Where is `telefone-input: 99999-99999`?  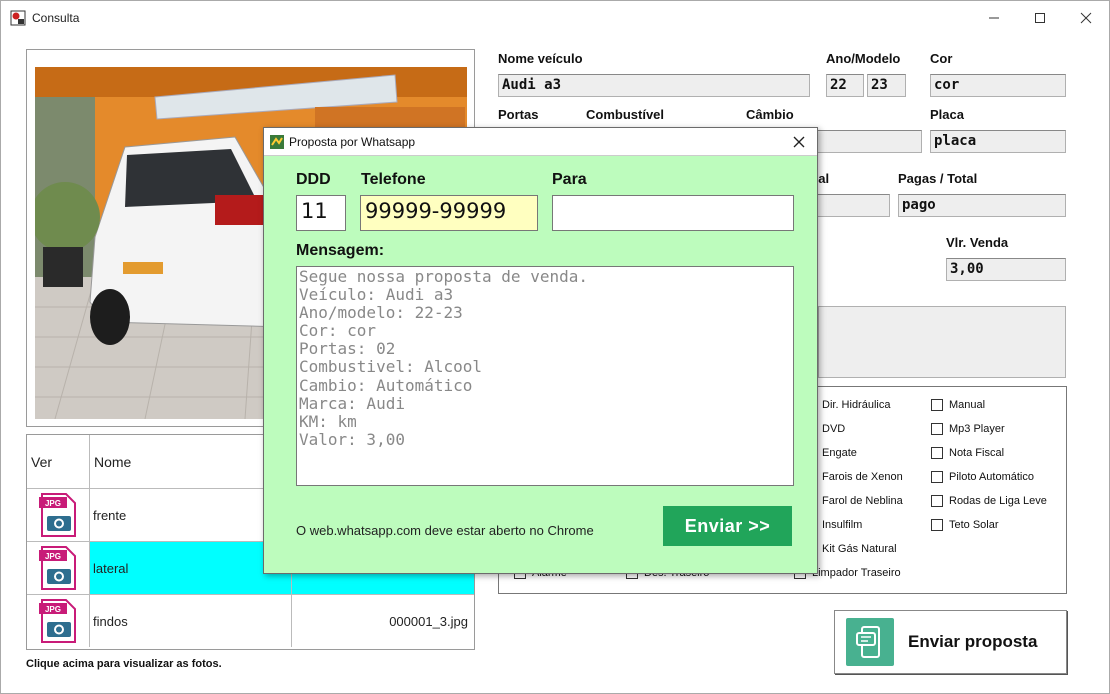 telefone-input: 99999-99999 is located at coordinates (449, 213).